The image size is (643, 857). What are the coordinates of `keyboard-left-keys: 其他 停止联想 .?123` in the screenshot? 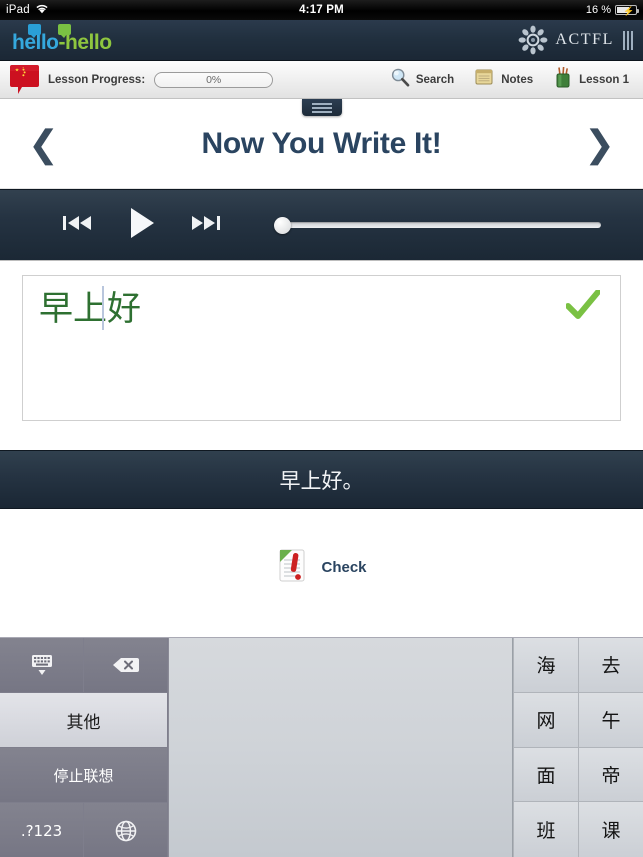 It's located at (84, 747).